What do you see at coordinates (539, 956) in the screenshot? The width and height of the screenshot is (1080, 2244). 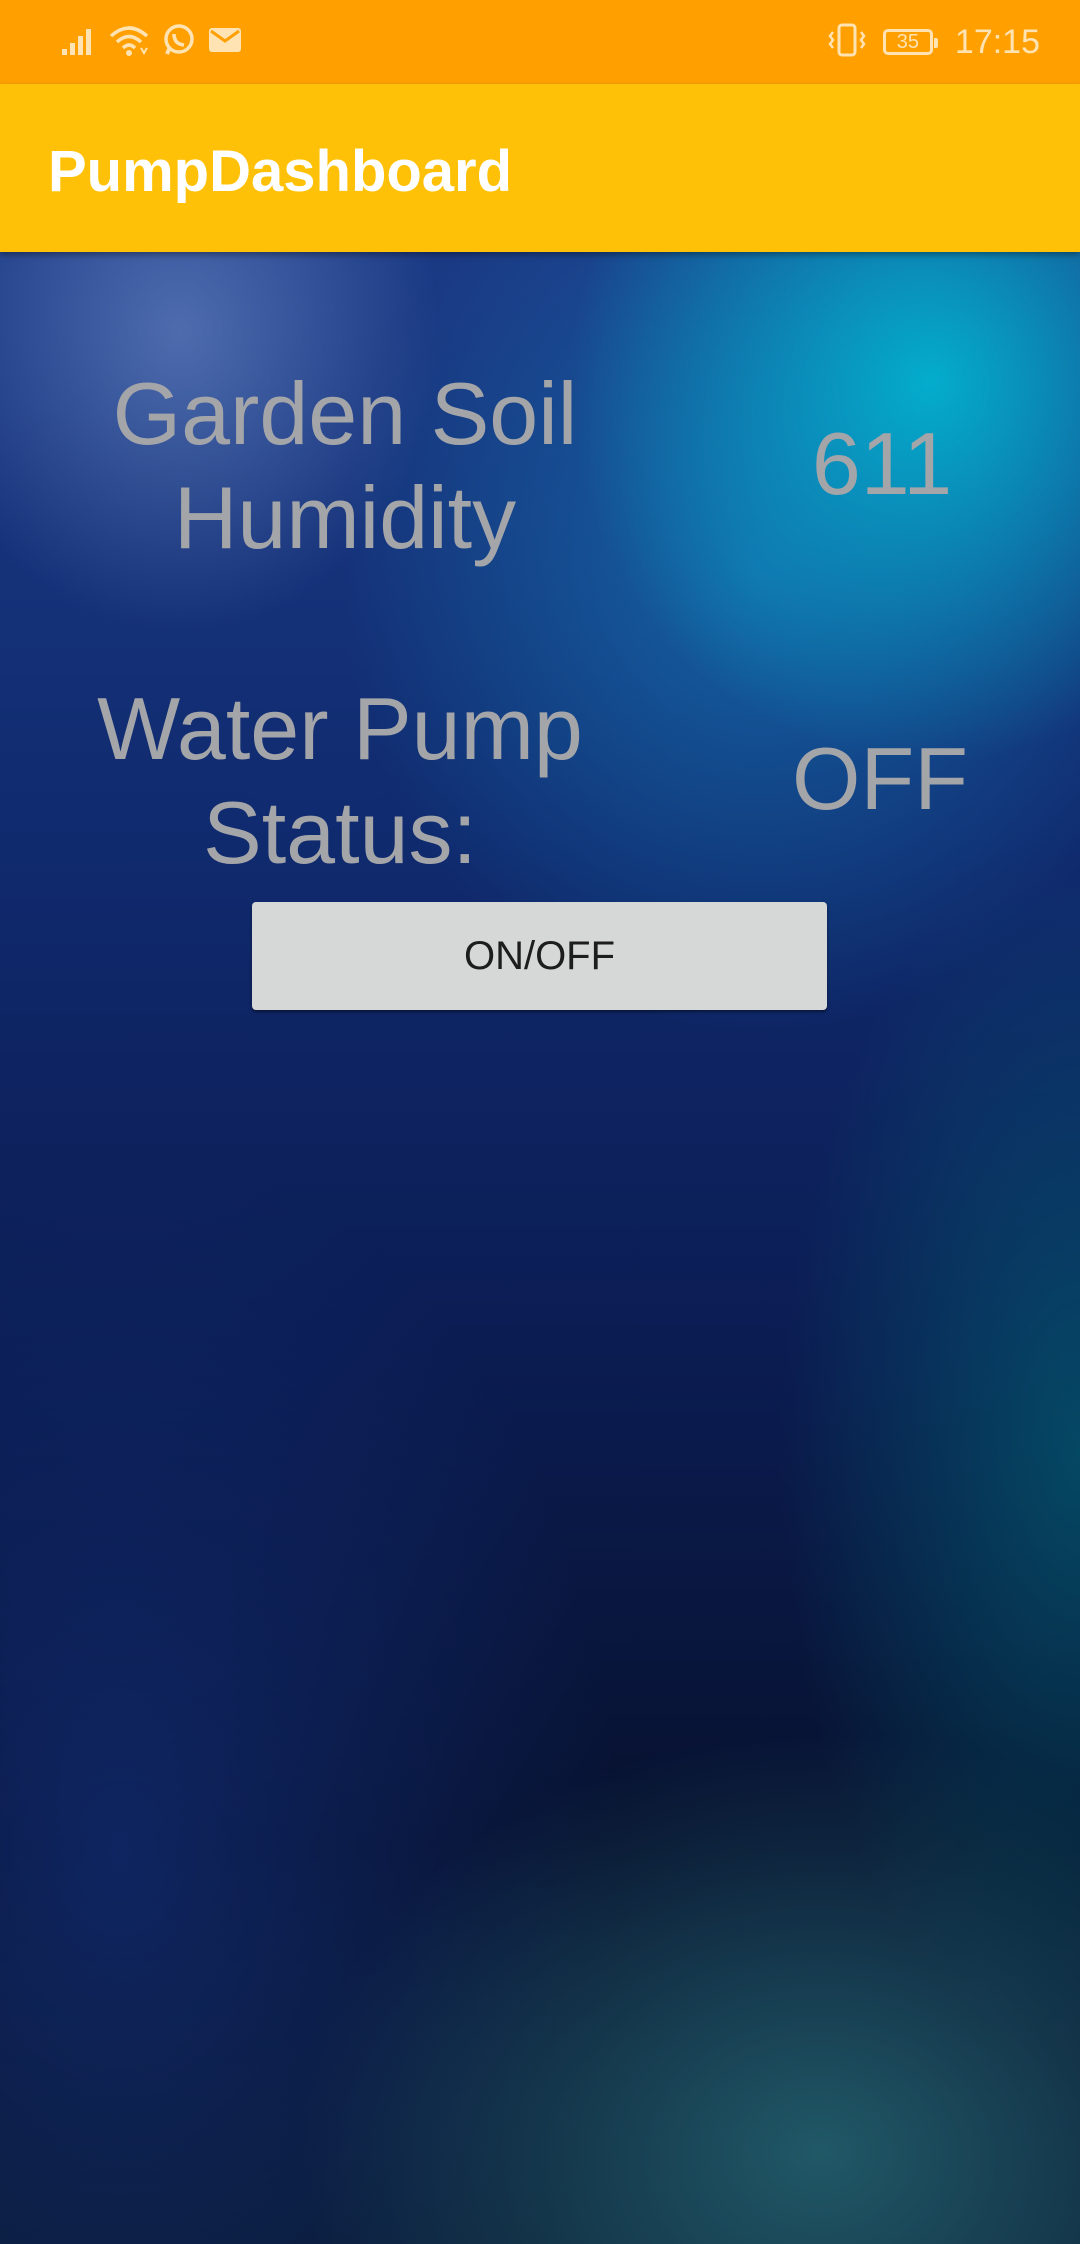 I see `pump-toggle-button: ON/OFF` at bounding box center [539, 956].